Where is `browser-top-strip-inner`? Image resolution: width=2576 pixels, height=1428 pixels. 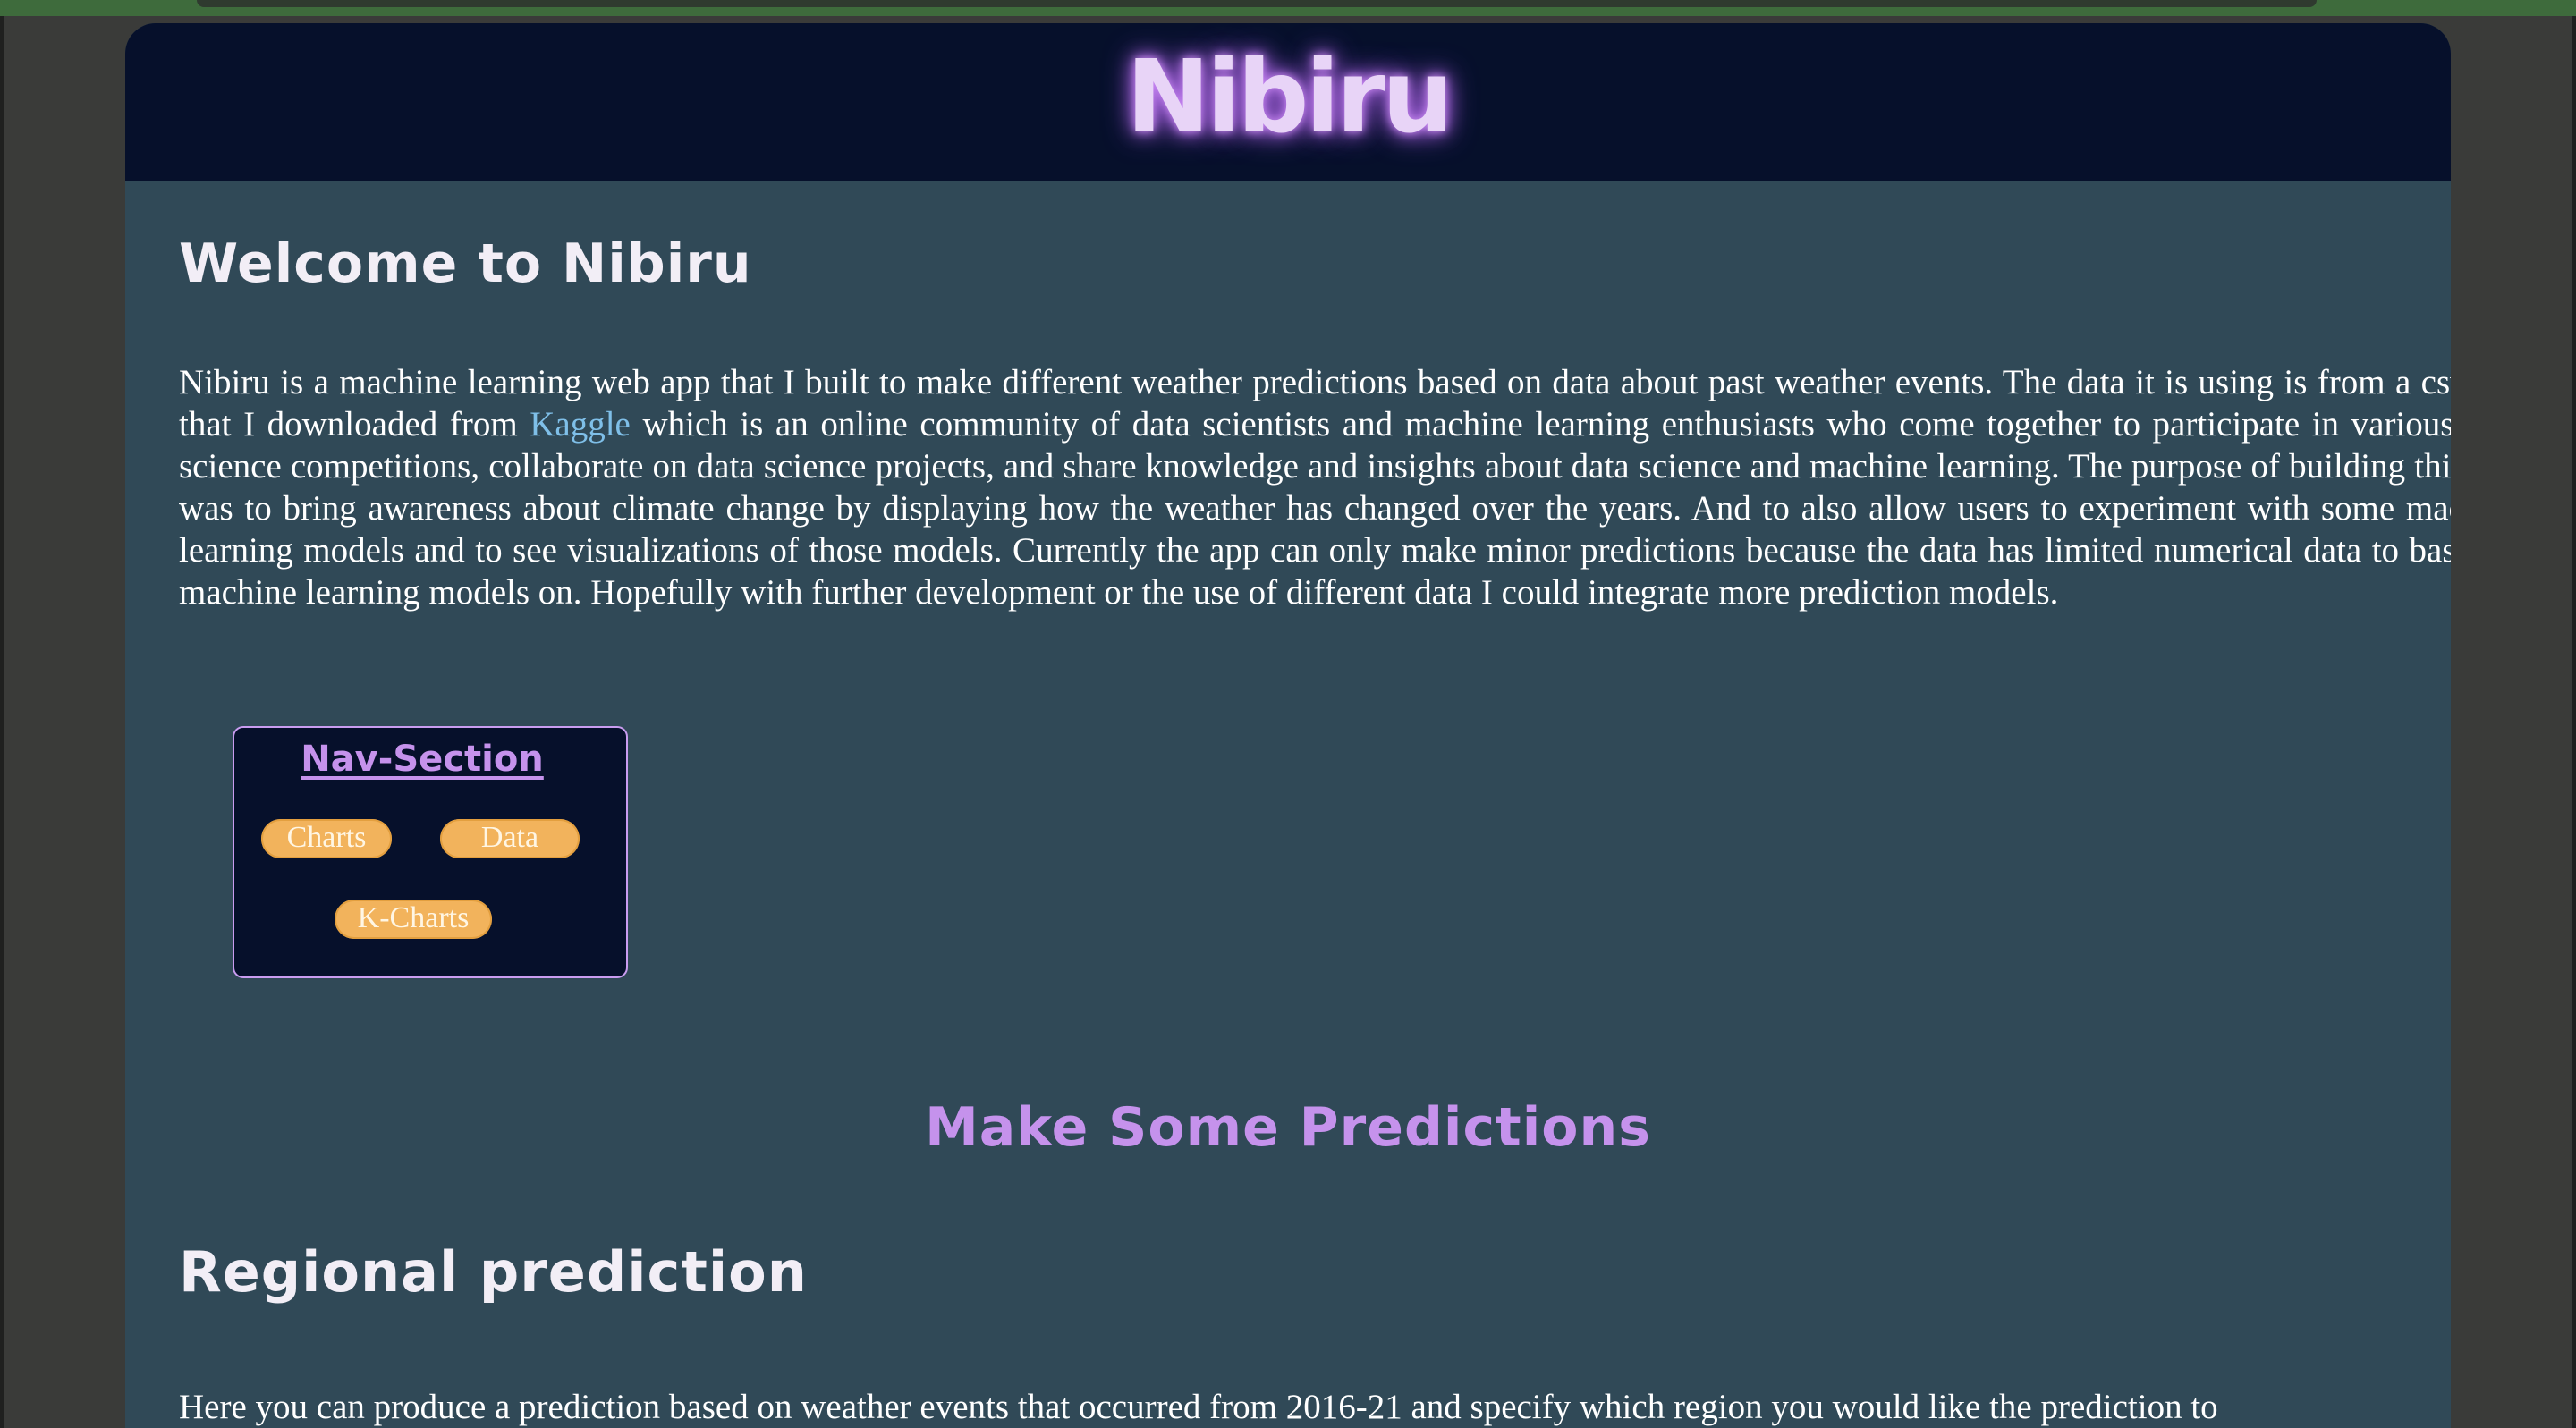
browser-top-strip-inner is located at coordinates (1257, 3).